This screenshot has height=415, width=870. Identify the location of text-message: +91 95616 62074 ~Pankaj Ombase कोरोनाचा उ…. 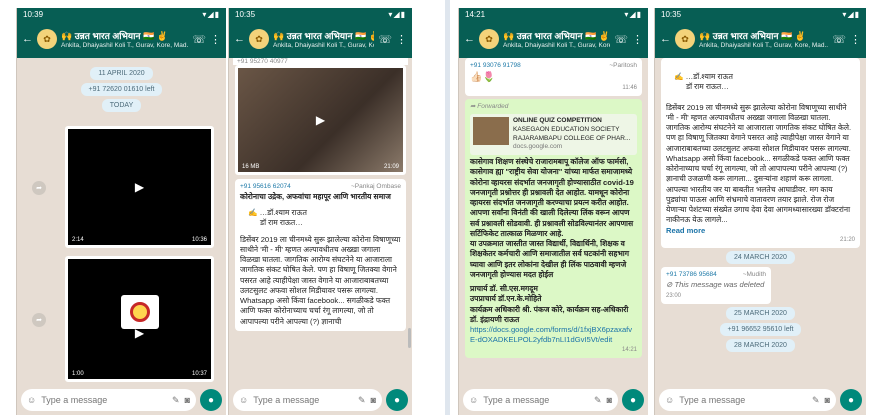
(320, 255).